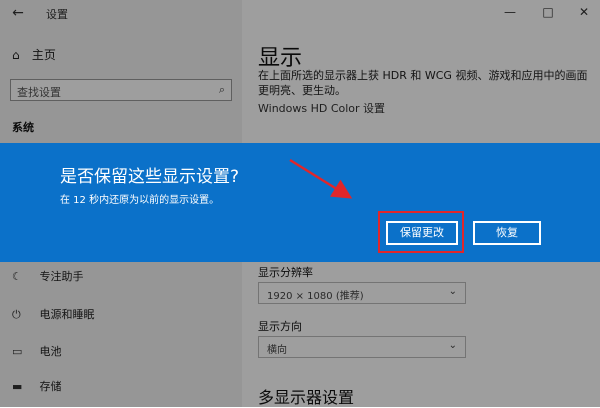 The image size is (600, 408). Describe the element at coordinates (140, 200) in the screenshot. I see `dialog-message: 在 12 秒内还原为以前的显示设置。` at that location.